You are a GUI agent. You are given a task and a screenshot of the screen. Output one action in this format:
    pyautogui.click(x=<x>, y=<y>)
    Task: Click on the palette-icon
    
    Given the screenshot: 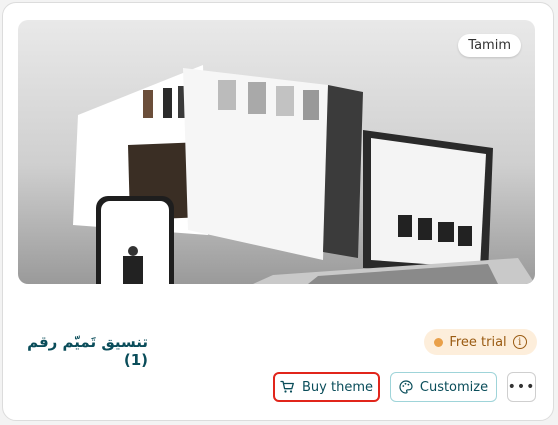 What is the action you would take?
    pyautogui.click(x=406, y=387)
    